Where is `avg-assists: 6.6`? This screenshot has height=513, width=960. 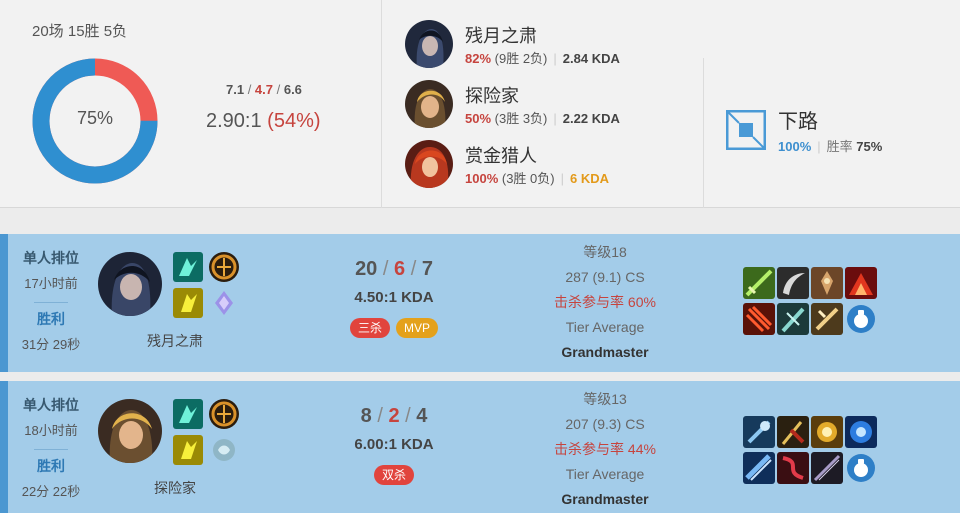 avg-assists: 6.6 is located at coordinates (292, 89).